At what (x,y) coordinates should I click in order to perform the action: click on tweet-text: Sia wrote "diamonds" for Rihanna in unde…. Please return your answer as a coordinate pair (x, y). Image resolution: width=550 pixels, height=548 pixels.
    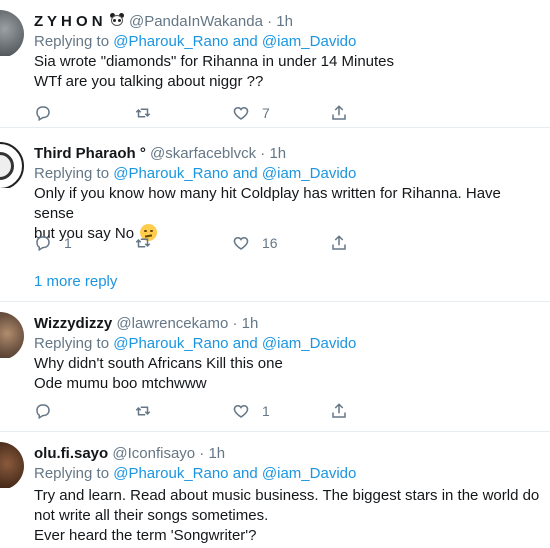
    Looking at the image, I should click on (289, 72).